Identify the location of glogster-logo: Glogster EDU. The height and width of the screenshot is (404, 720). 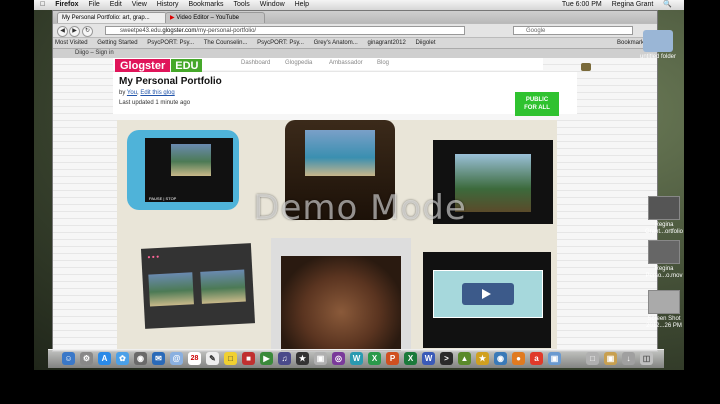
(159, 66).